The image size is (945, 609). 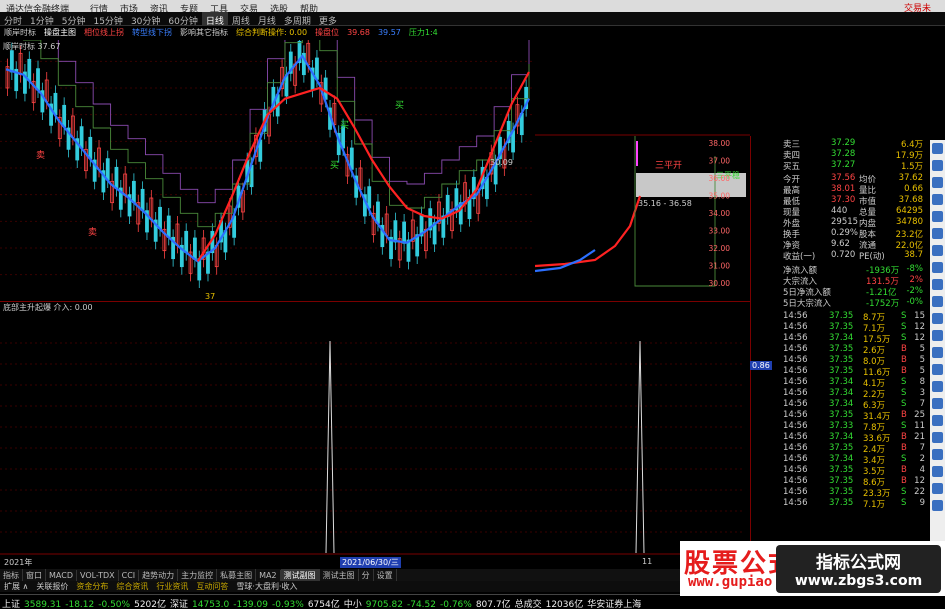 I want to click on y-tick-label: 33.00, so click(x=720, y=231).